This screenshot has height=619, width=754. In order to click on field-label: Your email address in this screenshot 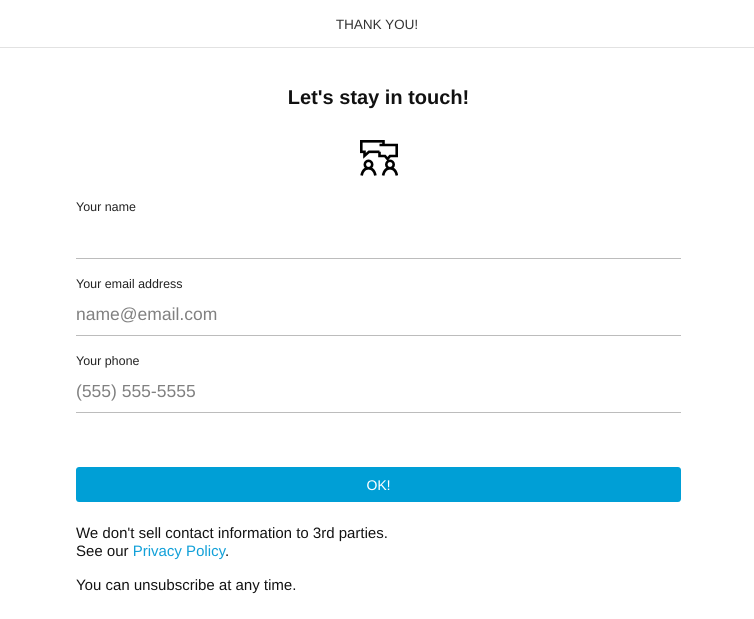, I will do `click(129, 284)`.